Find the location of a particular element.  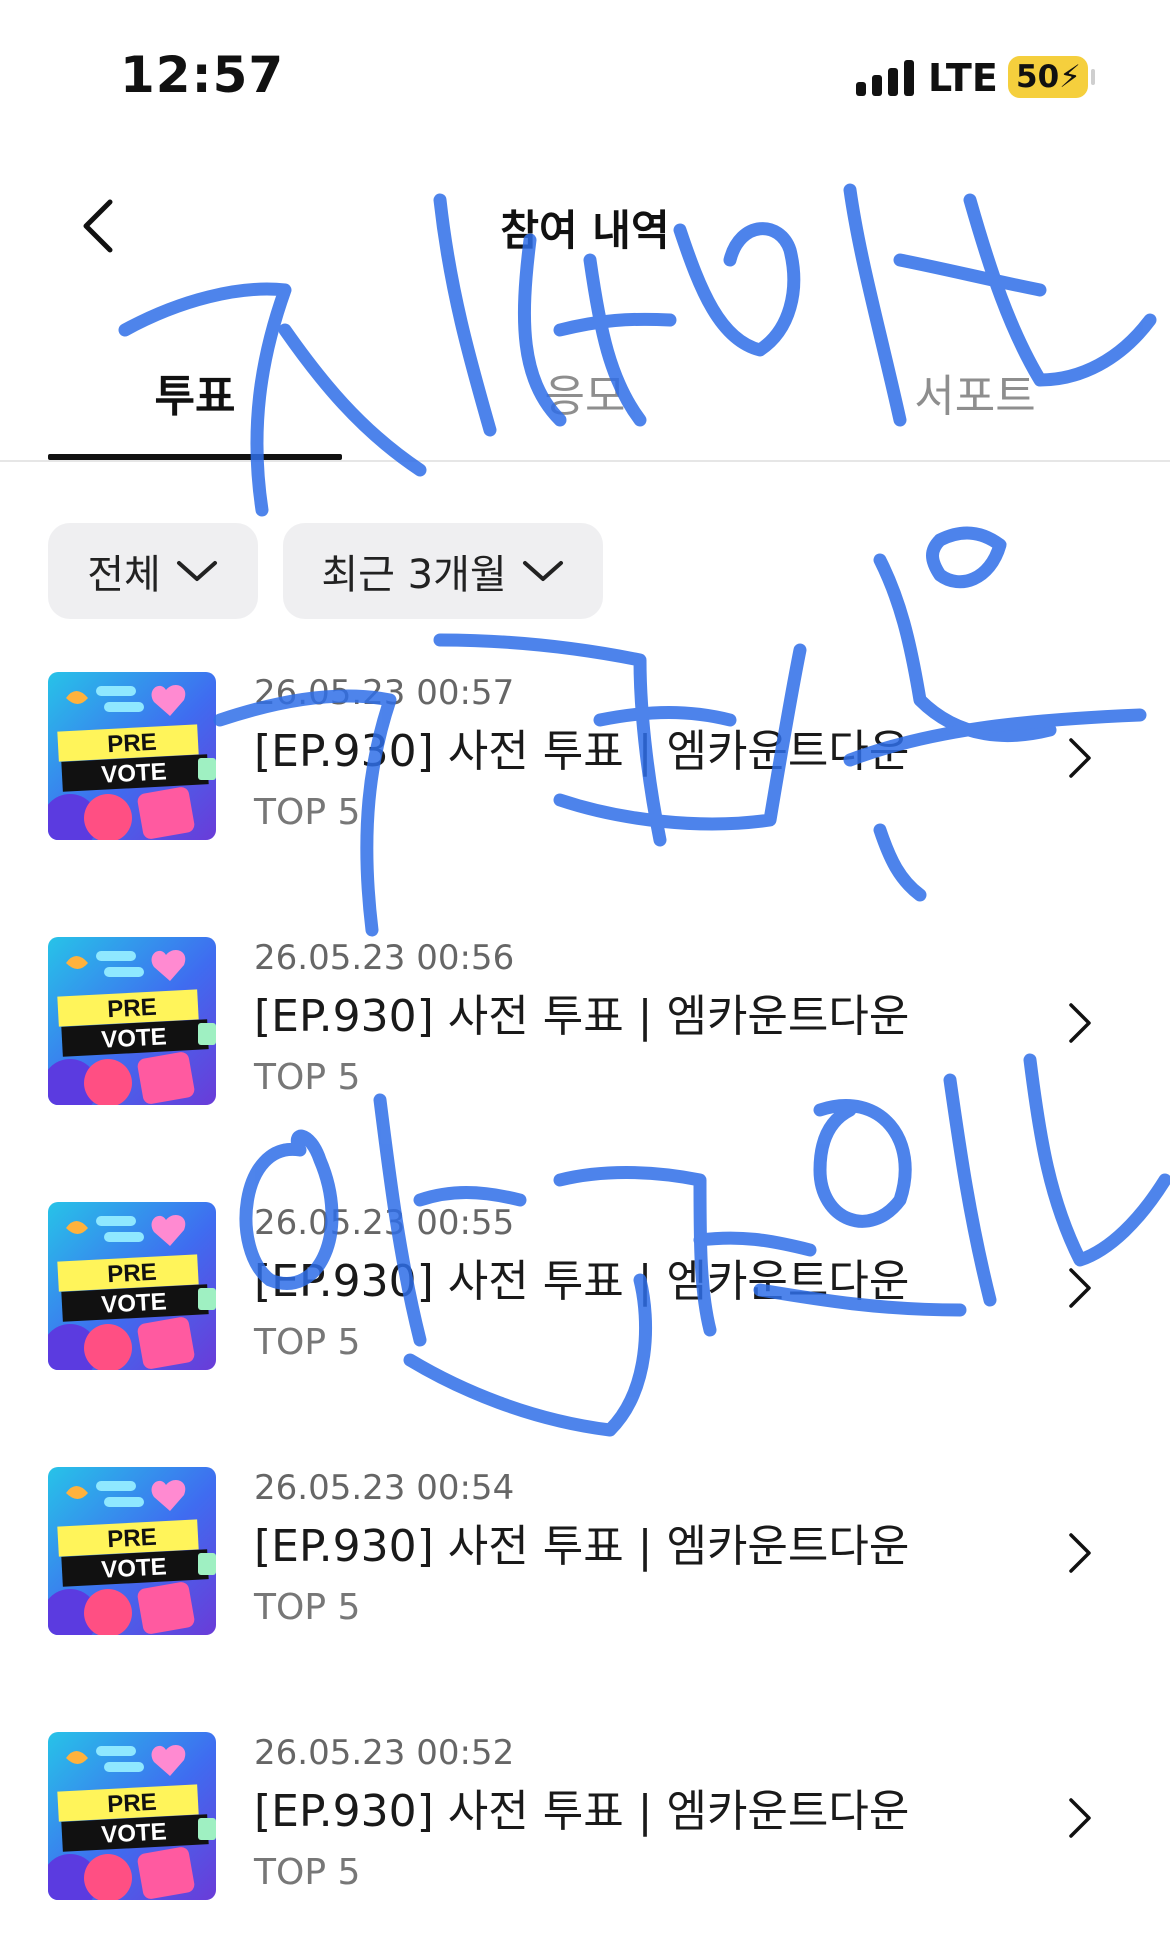

signal-icon is located at coordinates (886, 78).